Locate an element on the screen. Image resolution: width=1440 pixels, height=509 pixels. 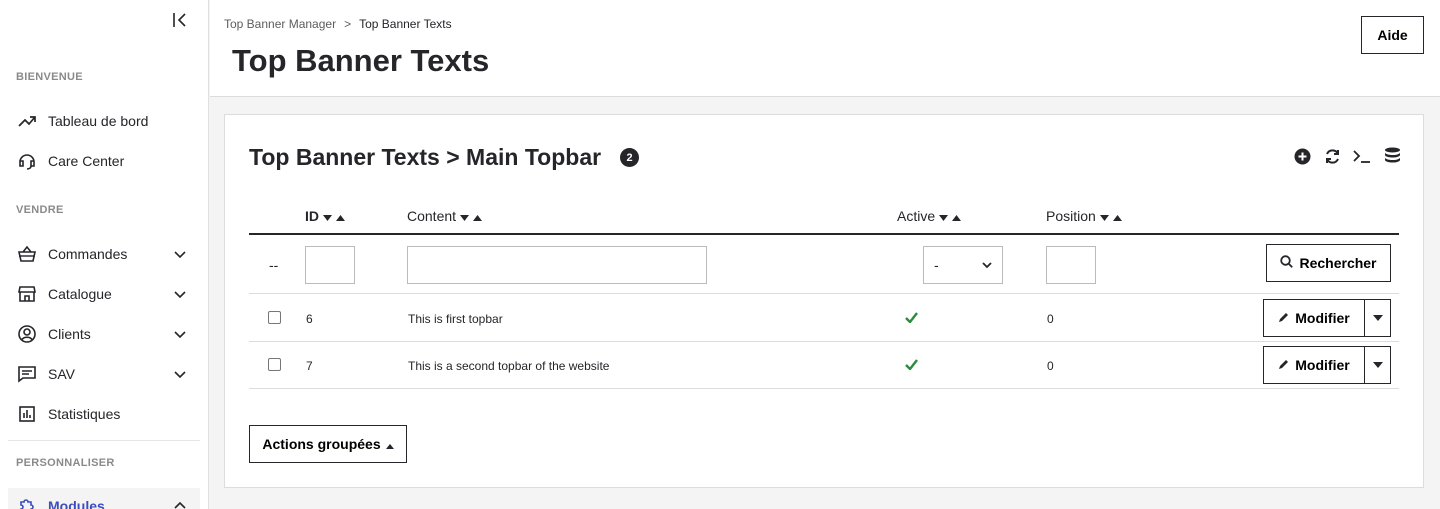
page-title: Top Banner Texts is located at coordinates (361, 60).